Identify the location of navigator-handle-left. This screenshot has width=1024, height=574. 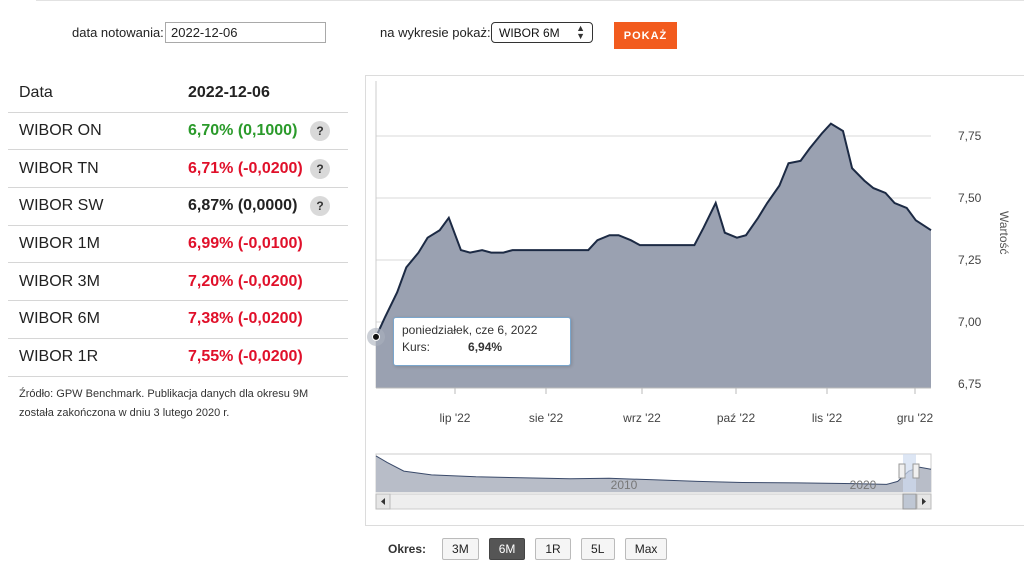
(902, 471).